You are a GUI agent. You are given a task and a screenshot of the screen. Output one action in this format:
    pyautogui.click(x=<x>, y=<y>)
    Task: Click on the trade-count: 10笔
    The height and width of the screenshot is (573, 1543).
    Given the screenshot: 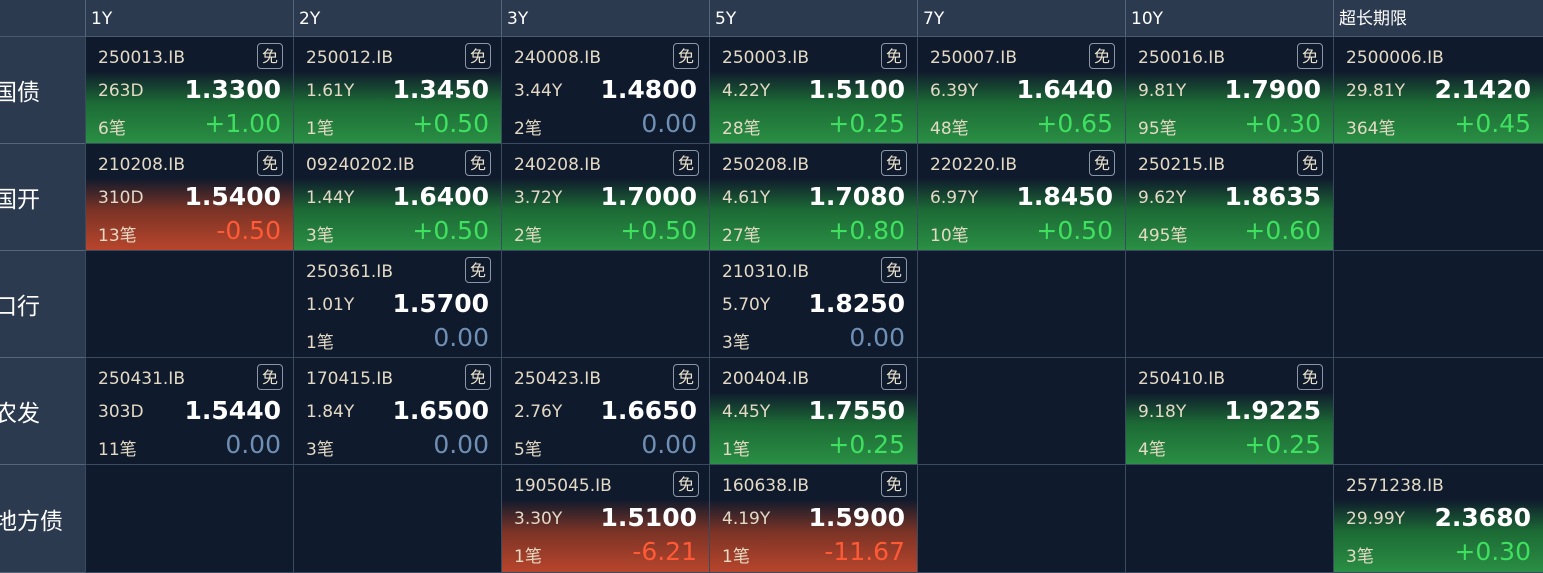 What is the action you would take?
    pyautogui.click(x=949, y=236)
    